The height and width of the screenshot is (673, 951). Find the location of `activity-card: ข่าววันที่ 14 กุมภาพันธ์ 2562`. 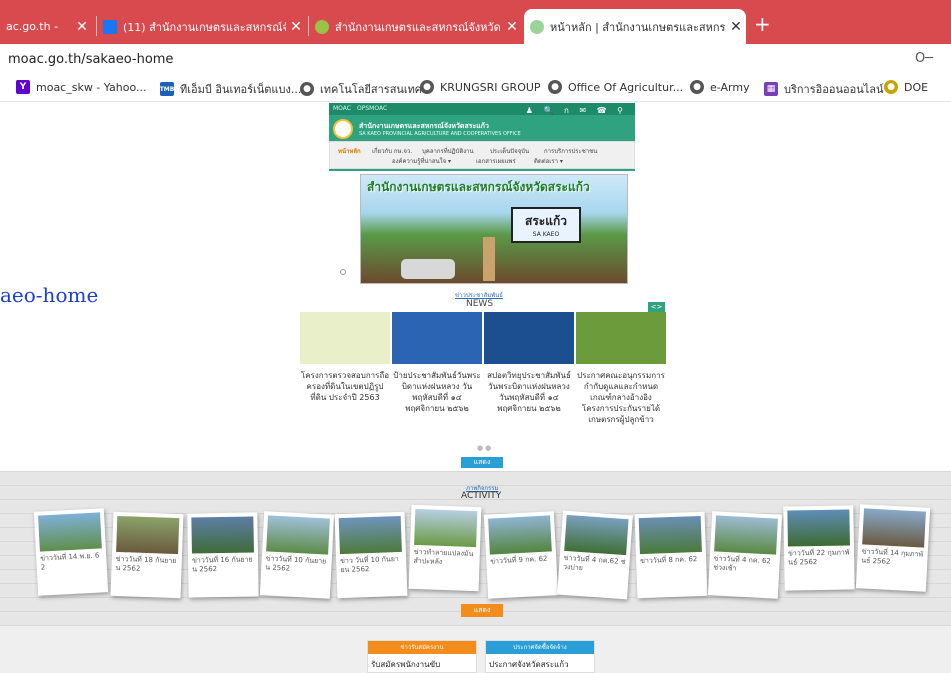

activity-card: ข่าววันที่ 14 กุมภาพันธ์ 2562 is located at coordinates (893, 548).